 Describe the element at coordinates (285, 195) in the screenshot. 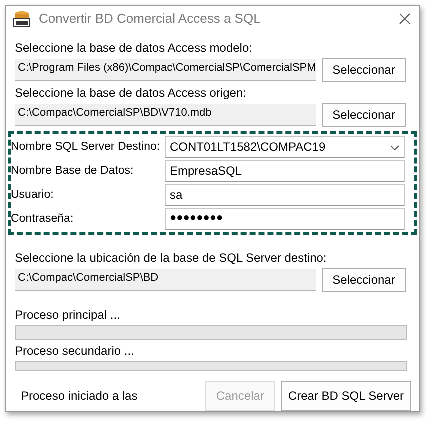

I see `input-field: sa` at that location.